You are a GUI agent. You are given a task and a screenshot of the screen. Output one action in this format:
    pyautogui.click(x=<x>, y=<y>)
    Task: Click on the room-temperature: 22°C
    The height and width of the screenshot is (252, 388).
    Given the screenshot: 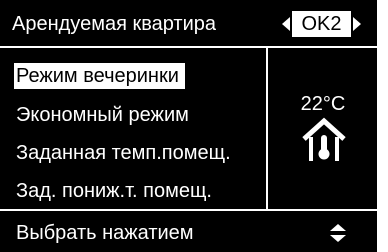 What is the action you would take?
    pyautogui.click(x=323, y=104)
    